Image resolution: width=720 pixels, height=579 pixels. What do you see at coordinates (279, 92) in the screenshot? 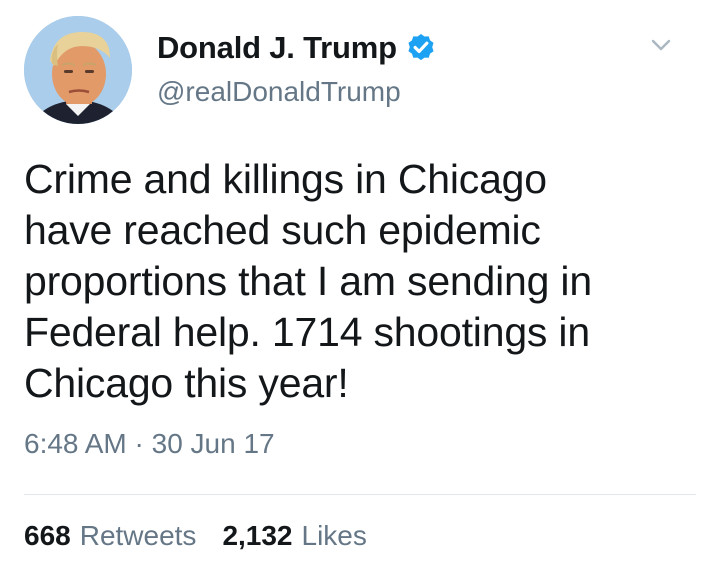
I see `user-handle: @realDonaldTrump` at bounding box center [279, 92].